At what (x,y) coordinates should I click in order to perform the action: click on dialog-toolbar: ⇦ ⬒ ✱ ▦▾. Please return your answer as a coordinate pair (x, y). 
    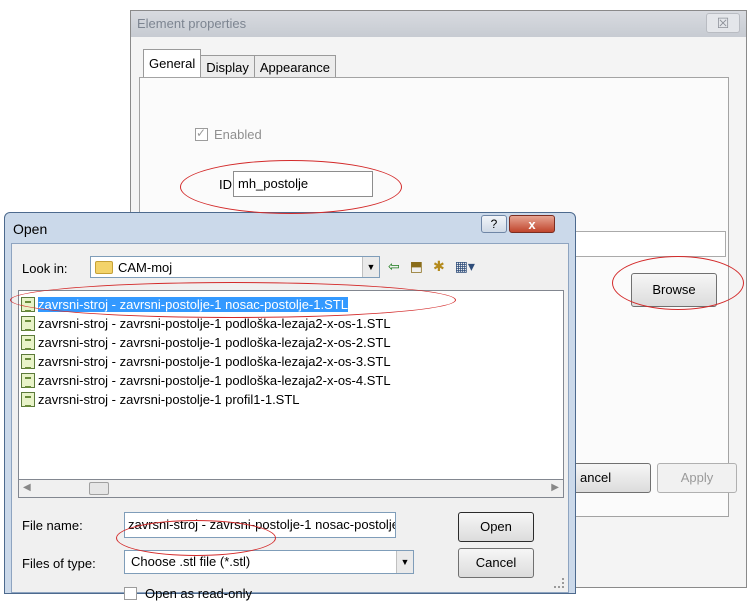
    Looking at the image, I should click on (431, 266).